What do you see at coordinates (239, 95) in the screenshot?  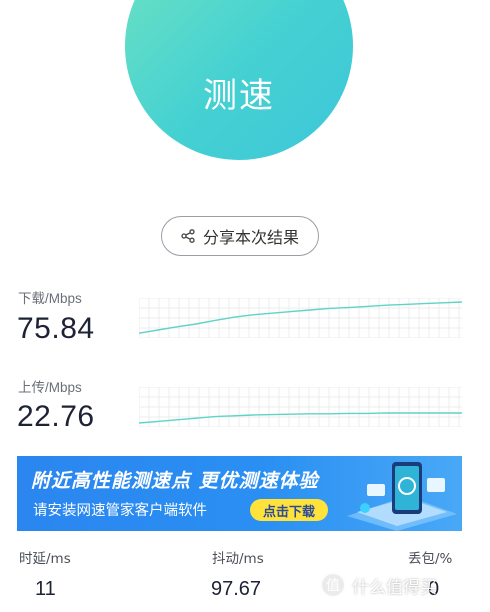 I see `speed-test-label: 测速` at bounding box center [239, 95].